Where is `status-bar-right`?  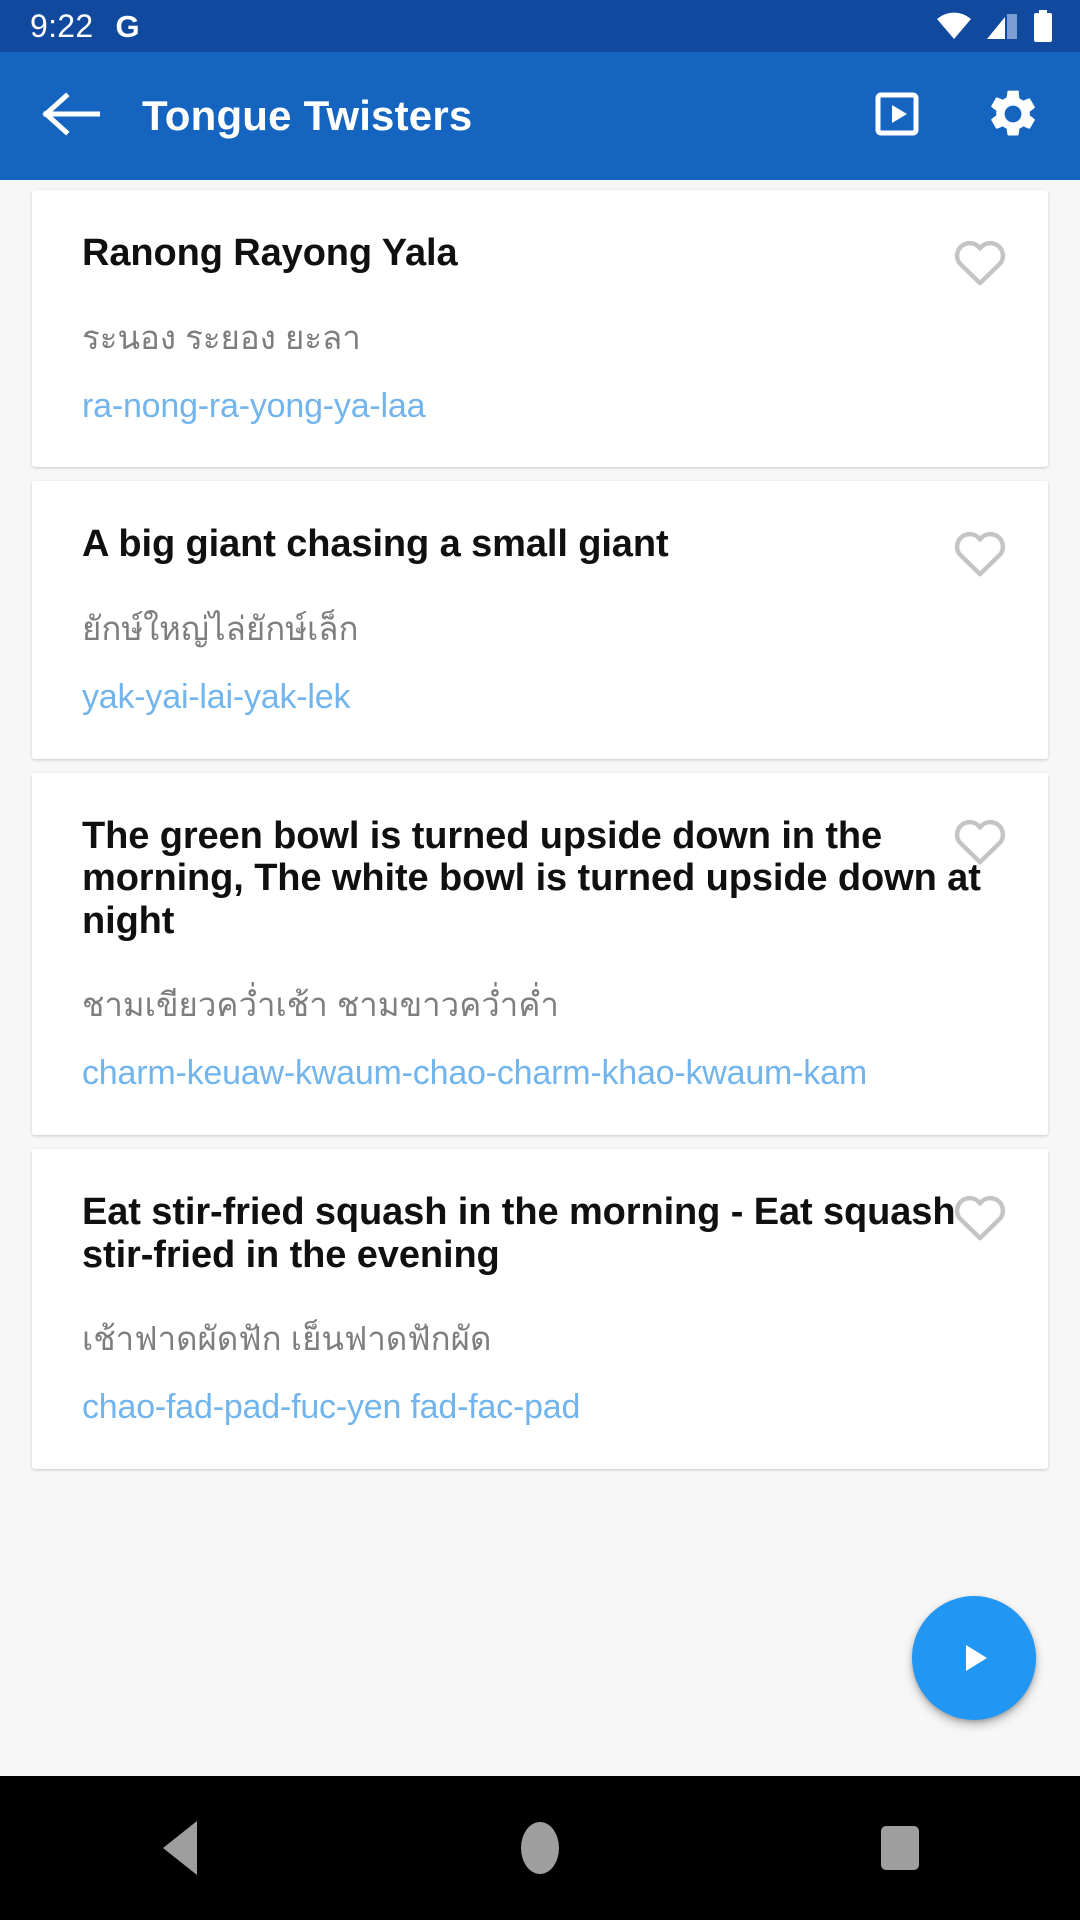
status-bar-right is located at coordinates (995, 26).